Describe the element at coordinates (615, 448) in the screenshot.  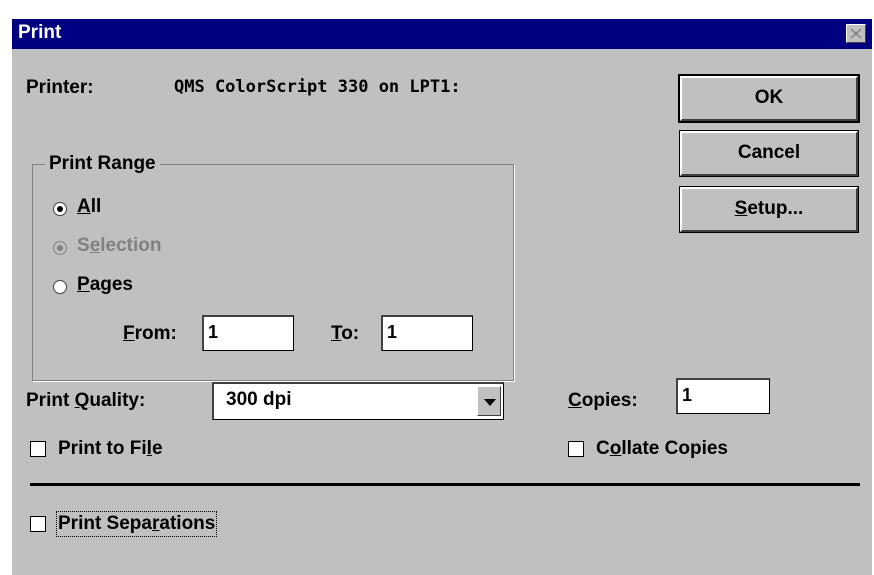
I see `collate-copies-mnemonic: o` at that location.